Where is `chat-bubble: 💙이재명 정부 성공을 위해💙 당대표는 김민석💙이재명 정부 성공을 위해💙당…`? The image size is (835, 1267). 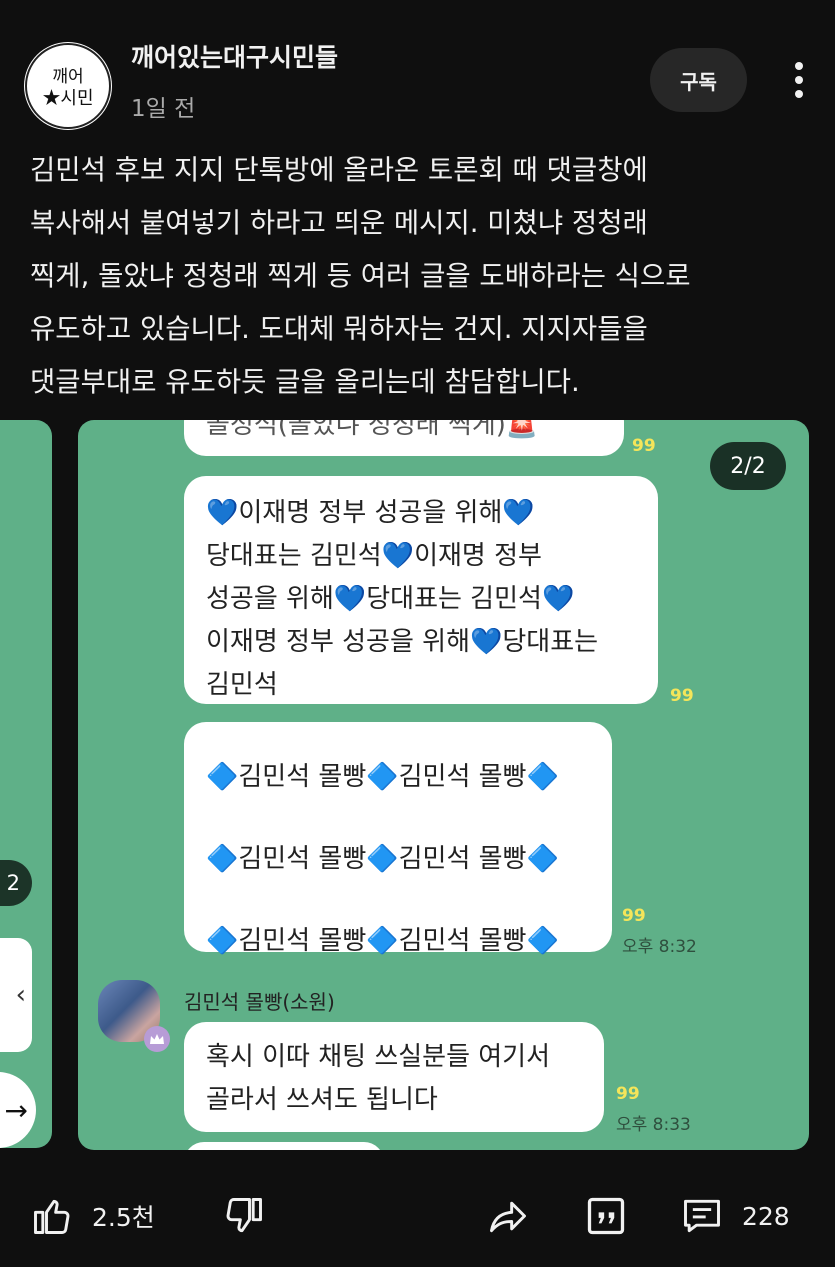 chat-bubble: 💙이재명 정부 성공을 위해💙 당대표는 김민석💙이재명 정부 성공을 위해💙당… is located at coordinates (421, 590).